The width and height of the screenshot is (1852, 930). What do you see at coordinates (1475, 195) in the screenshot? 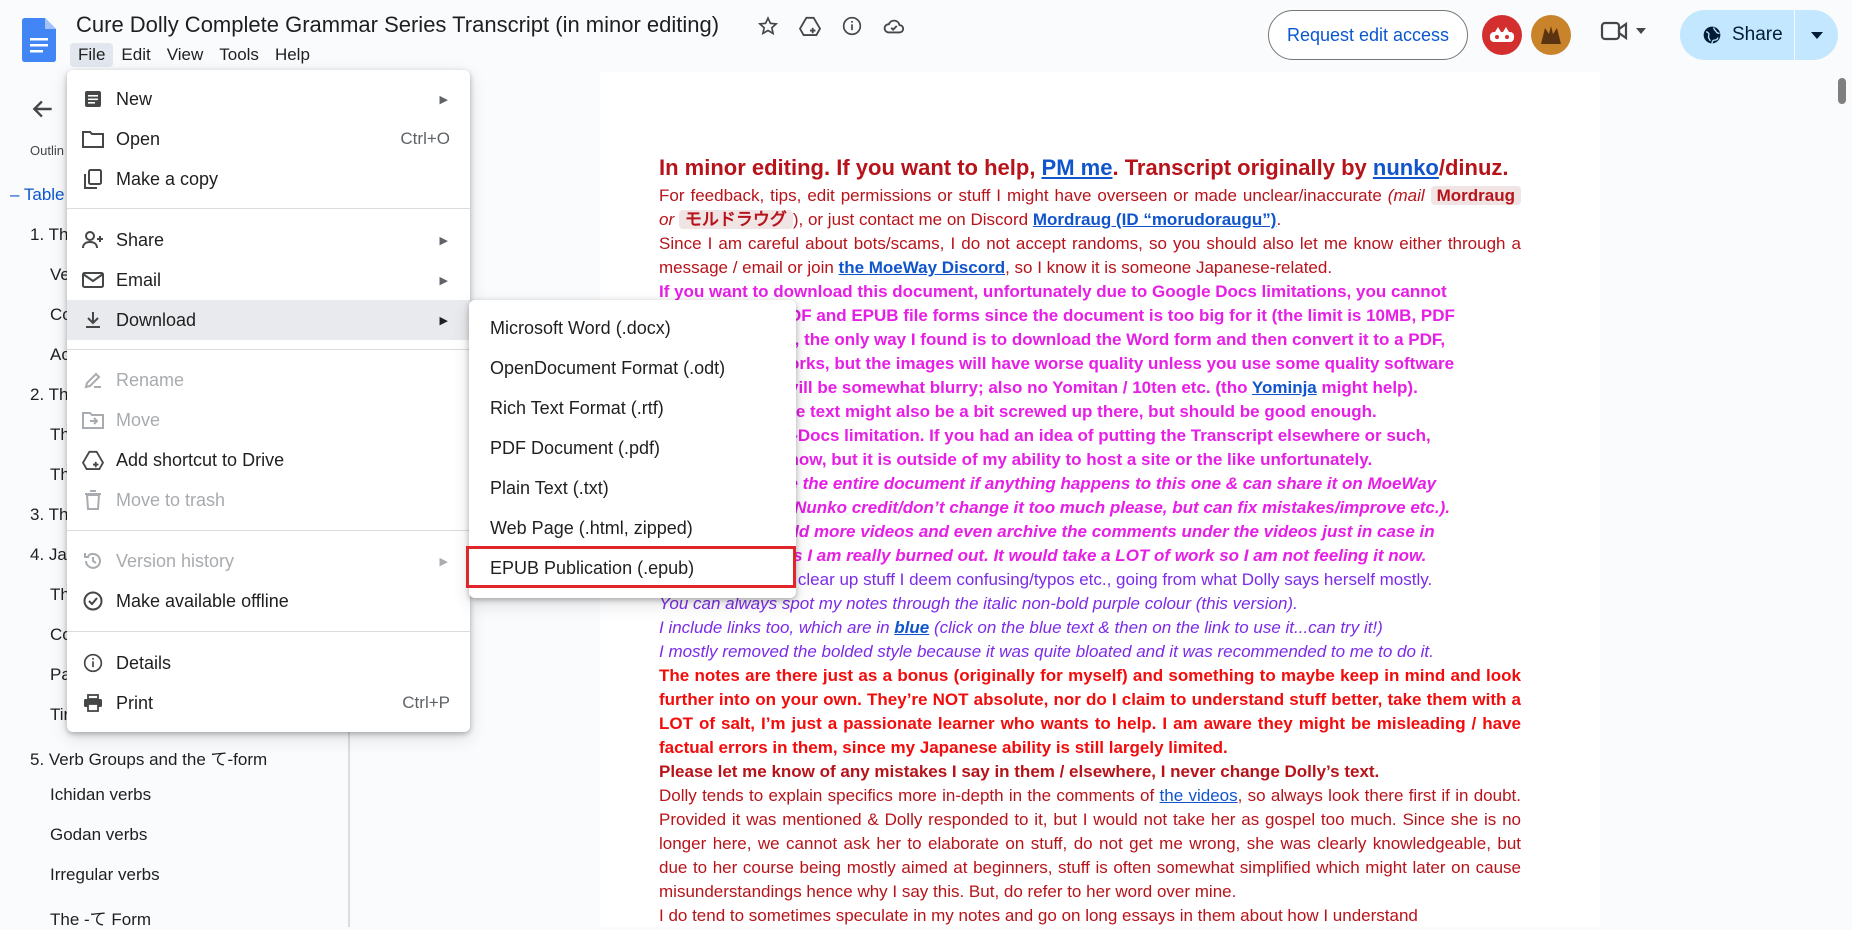
I see `mention-chip: Mordraug` at bounding box center [1475, 195].